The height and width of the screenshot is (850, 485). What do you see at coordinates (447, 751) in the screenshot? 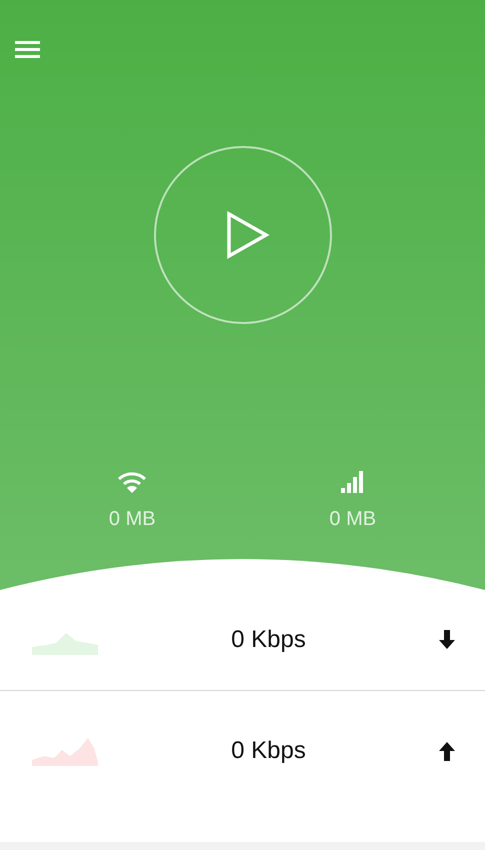
I see `up-arrow-icon` at bounding box center [447, 751].